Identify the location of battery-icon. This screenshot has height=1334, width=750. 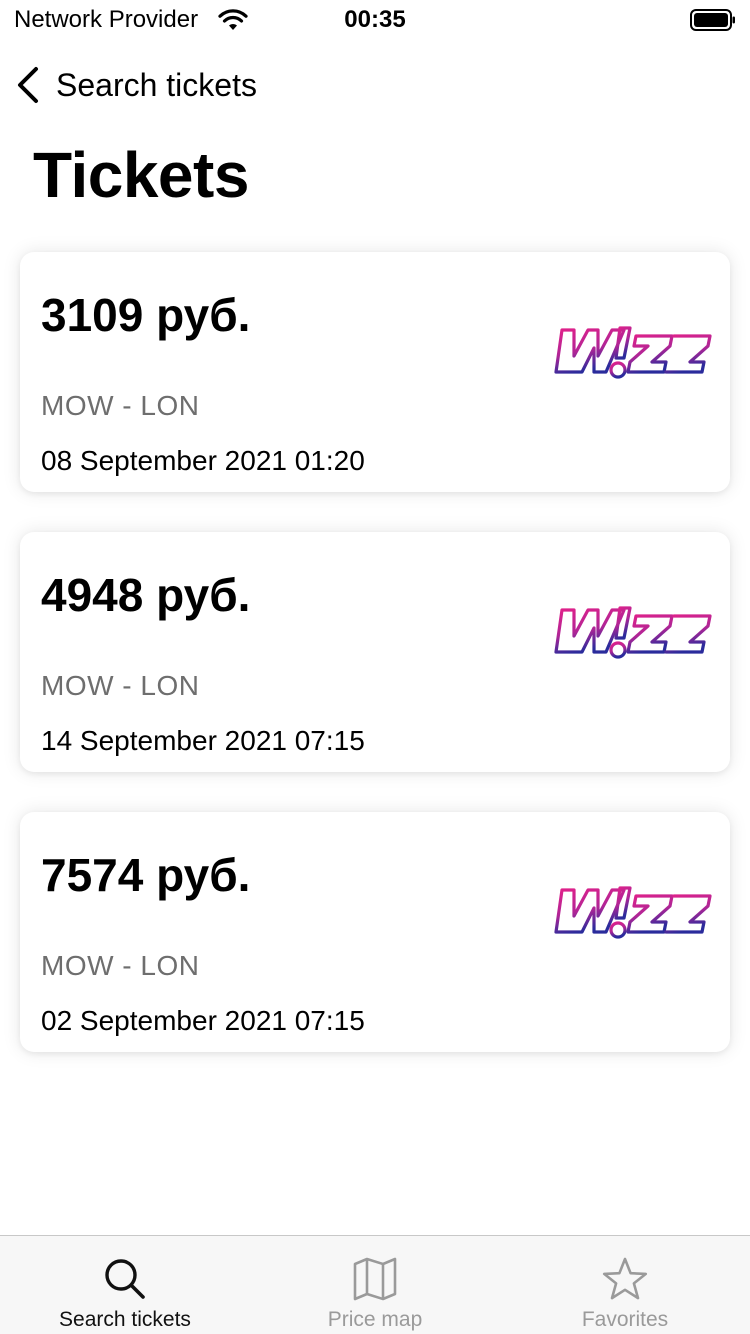
(712, 20).